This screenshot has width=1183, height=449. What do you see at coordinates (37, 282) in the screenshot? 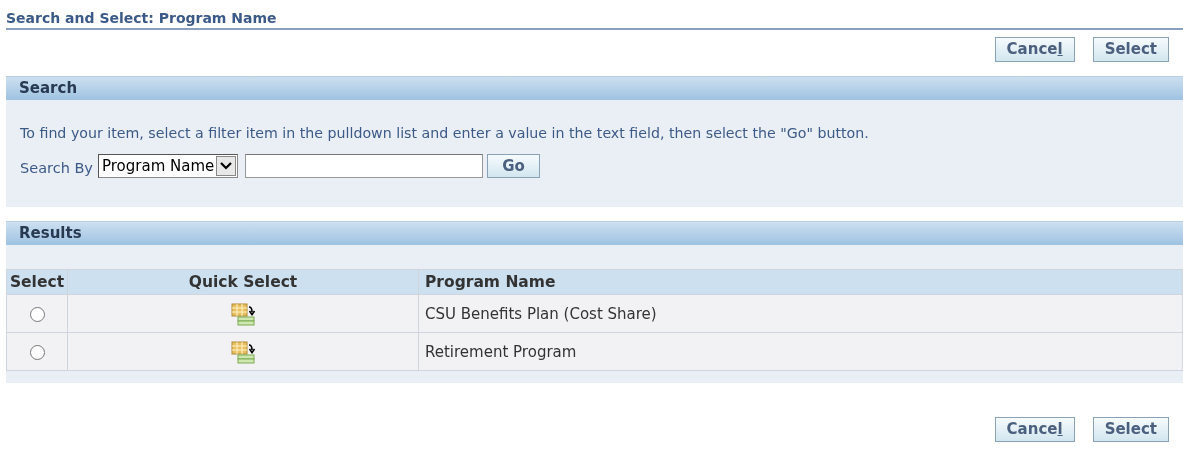
I see `column-header: Select` at bounding box center [37, 282].